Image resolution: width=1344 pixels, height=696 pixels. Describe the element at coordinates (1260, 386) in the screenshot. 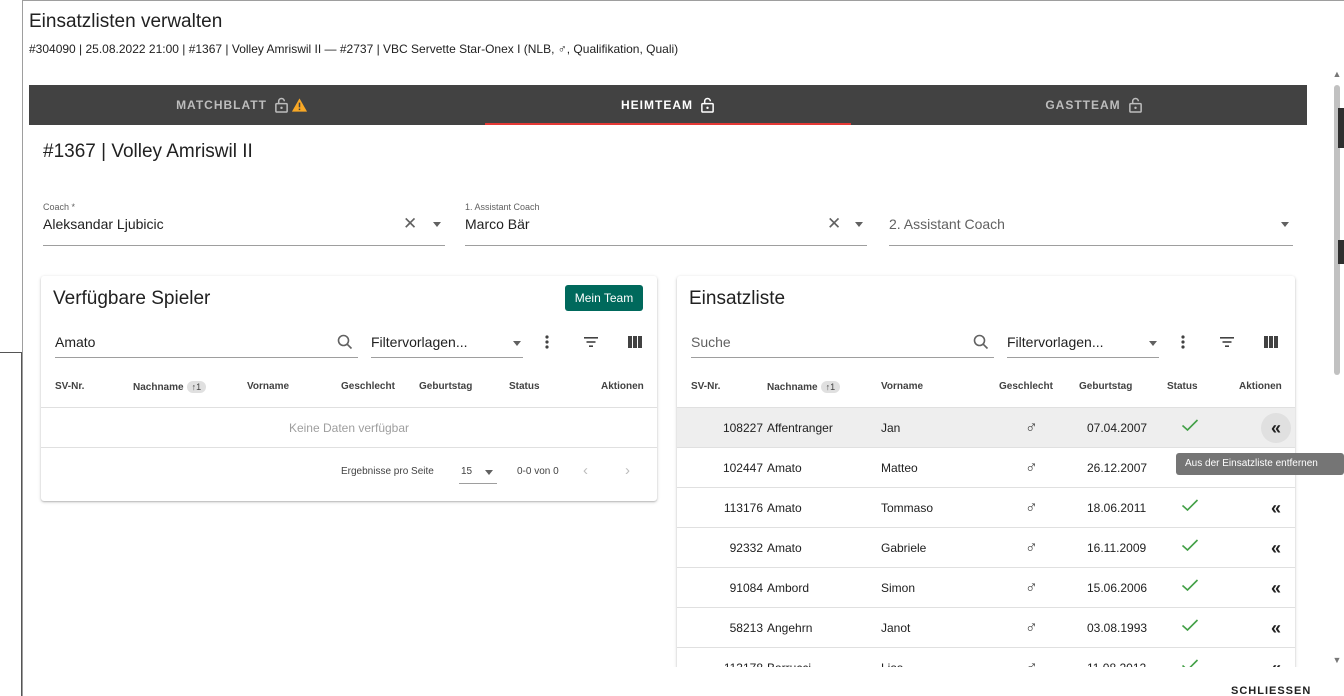

I see `col-aktionen: Aktionen` at that location.